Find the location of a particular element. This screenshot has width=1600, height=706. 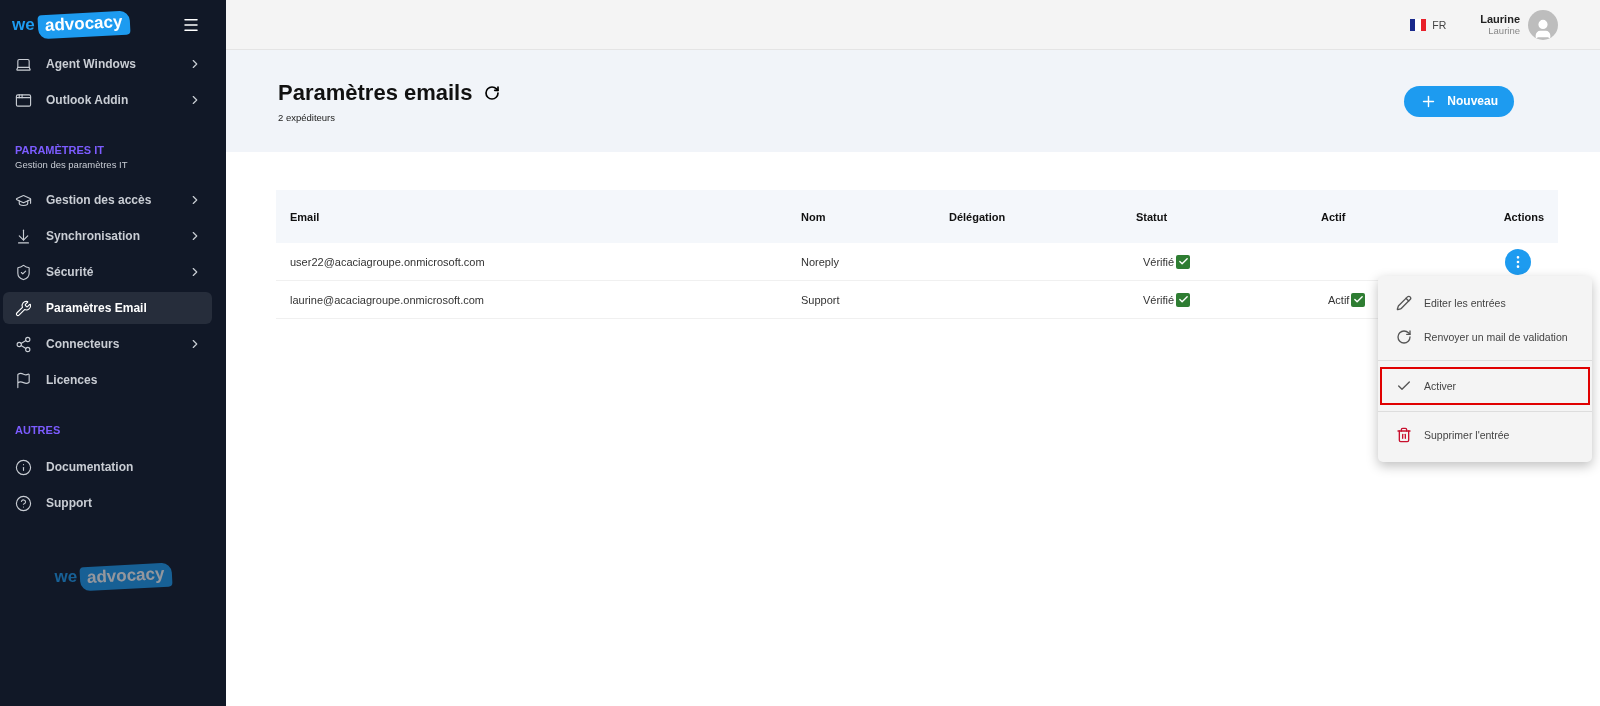

shield-check-icon is located at coordinates (23, 272).